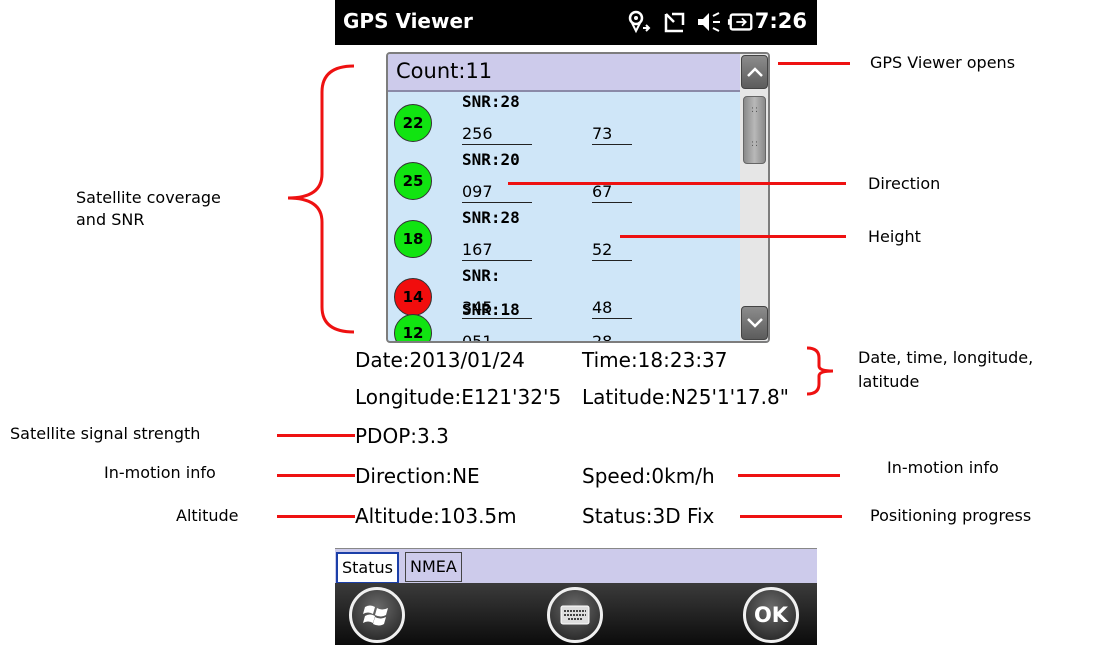  I want to click on annotation-altitude: Altitude, so click(207, 515).